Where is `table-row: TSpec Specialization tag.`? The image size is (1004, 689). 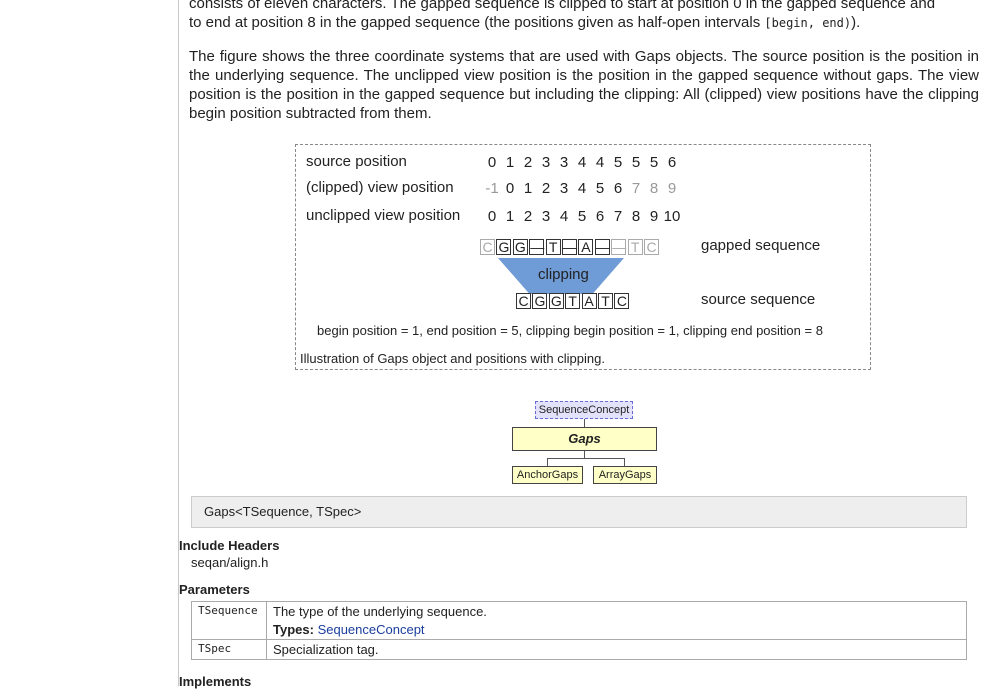 table-row: TSpec Specialization tag. is located at coordinates (579, 649).